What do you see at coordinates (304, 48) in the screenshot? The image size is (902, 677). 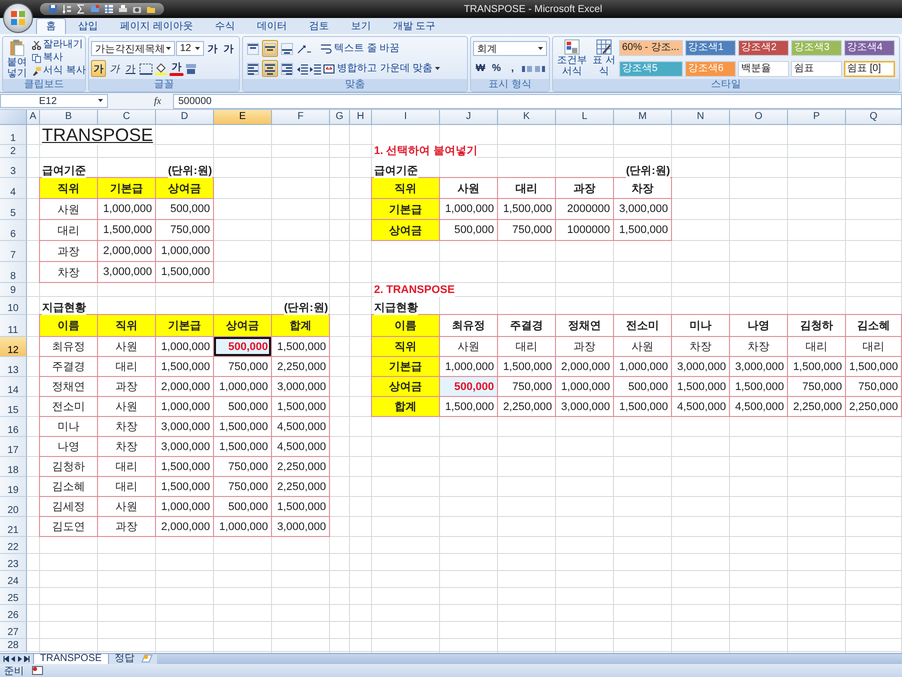 I see `text-orientation-icon` at bounding box center [304, 48].